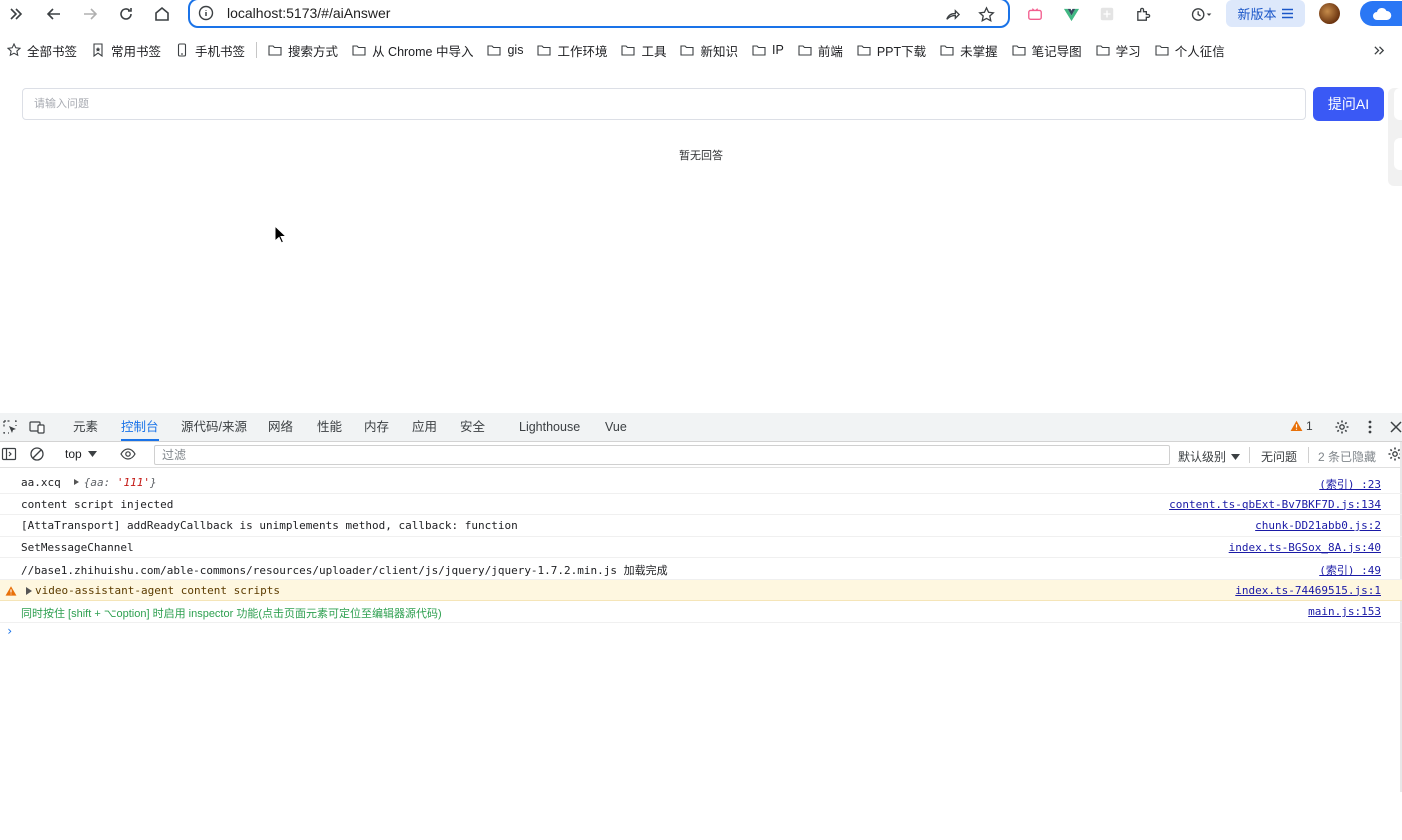  I want to click on warning-counter: 1, so click(1301, 426).